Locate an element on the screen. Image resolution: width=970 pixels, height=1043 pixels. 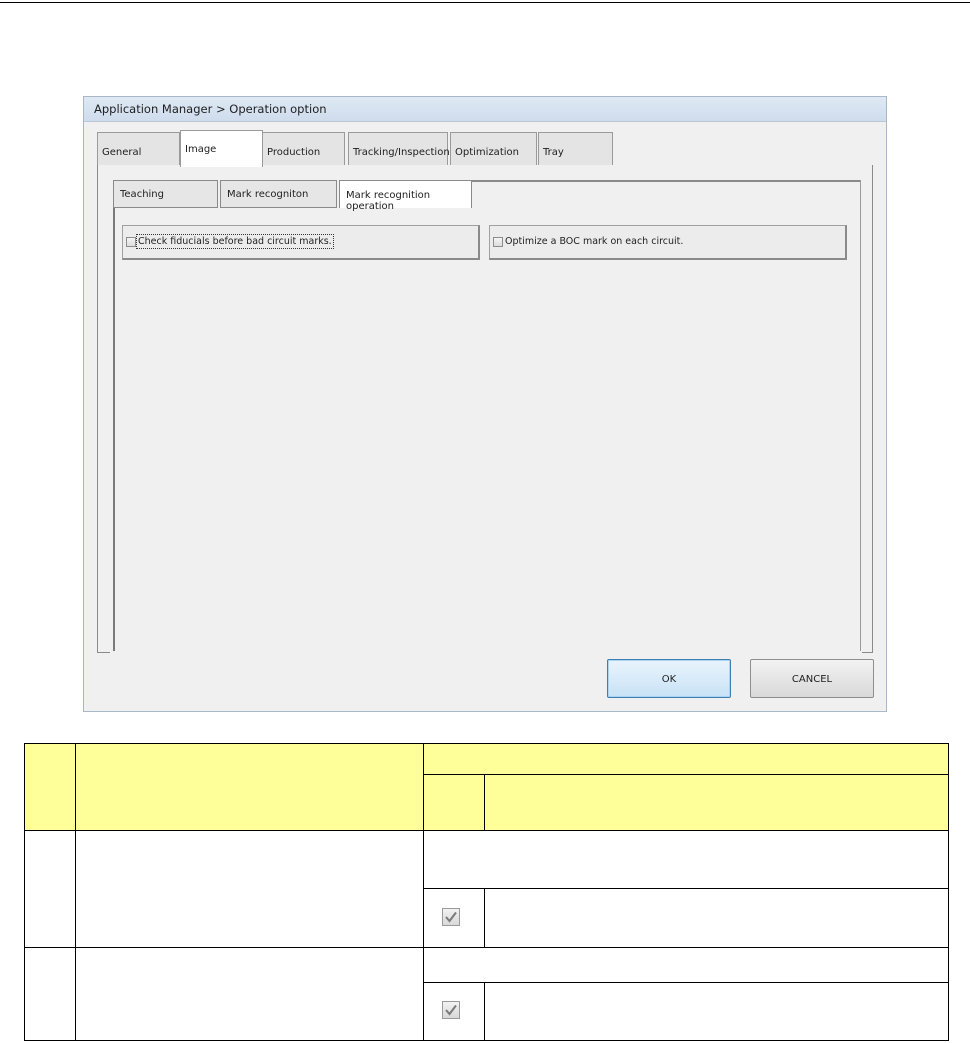
tab-optimization: Optimization is located at coordinates (493, 149).